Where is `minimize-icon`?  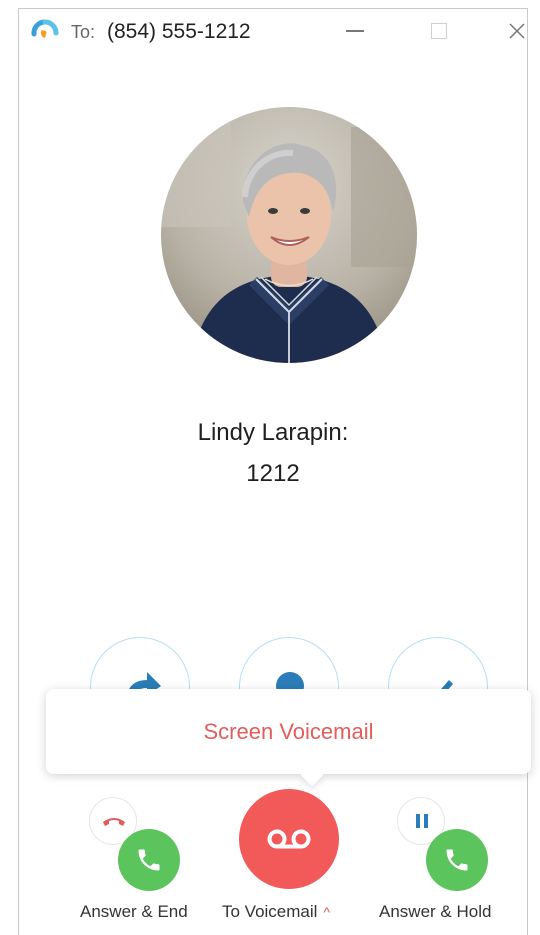 minimize-icon is located at coordinates (355, 31).